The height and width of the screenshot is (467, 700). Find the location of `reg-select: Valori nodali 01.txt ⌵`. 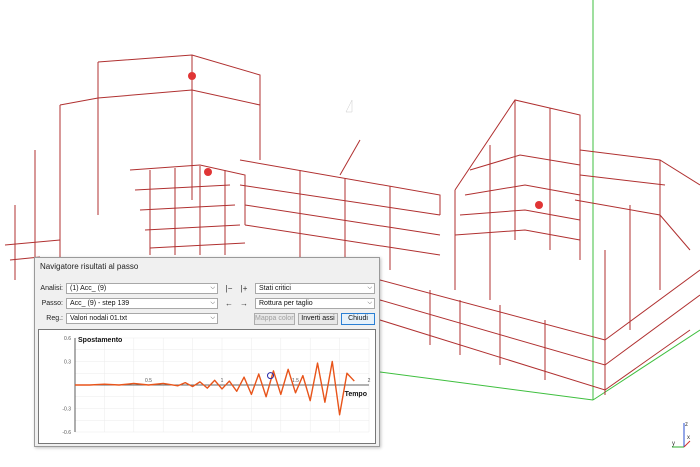

reg-select: Valori nodali 01.txt ⌵ is located at coordinates (142, 318).